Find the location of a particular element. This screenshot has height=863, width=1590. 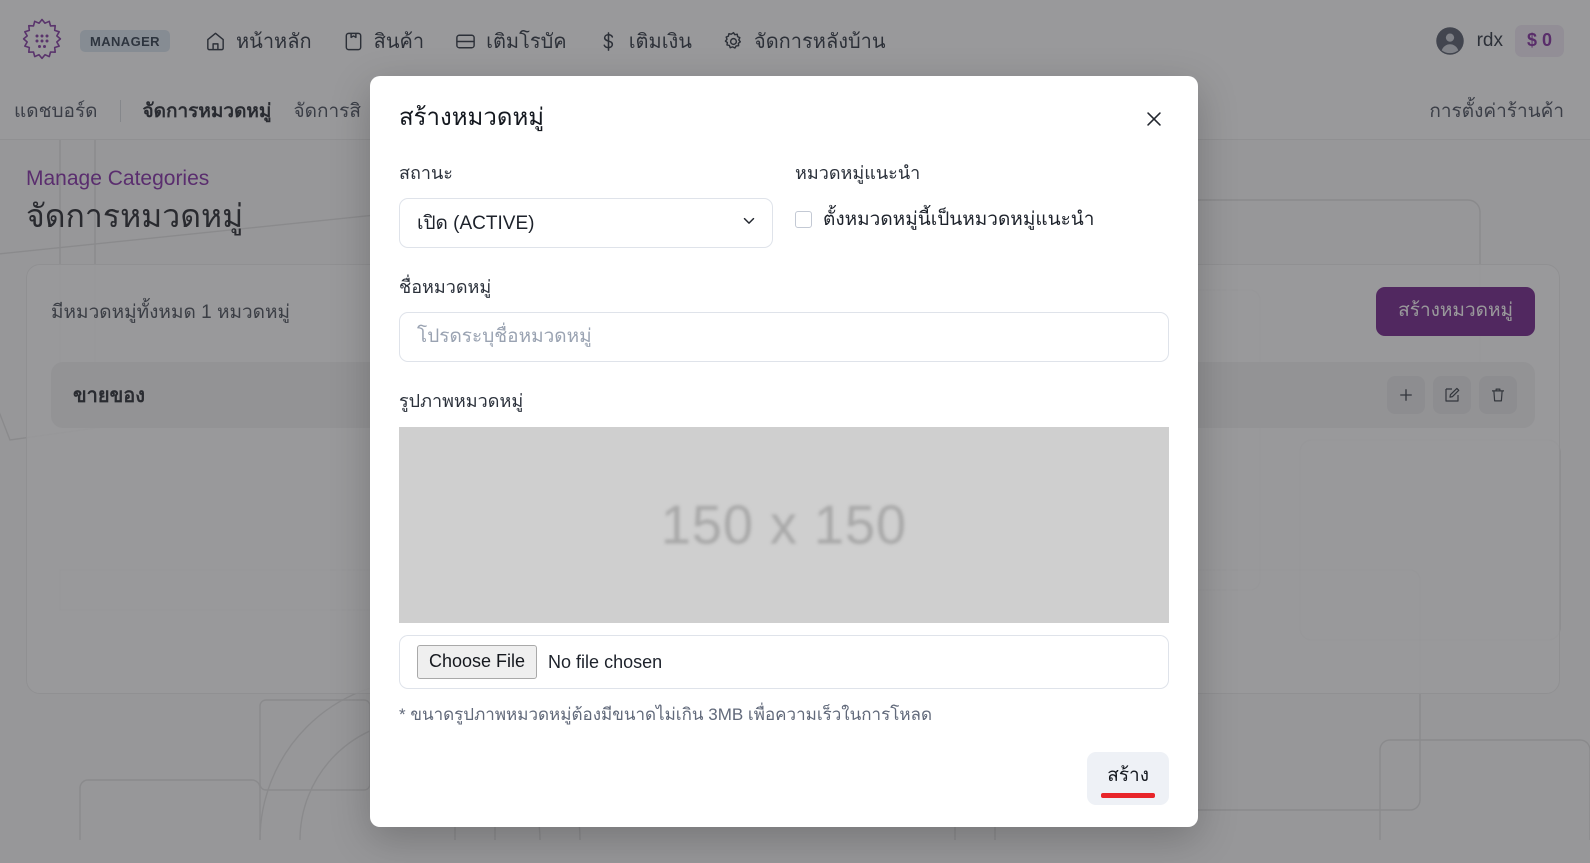

submit-highlight-underline is located at coordinates (1128, 795).